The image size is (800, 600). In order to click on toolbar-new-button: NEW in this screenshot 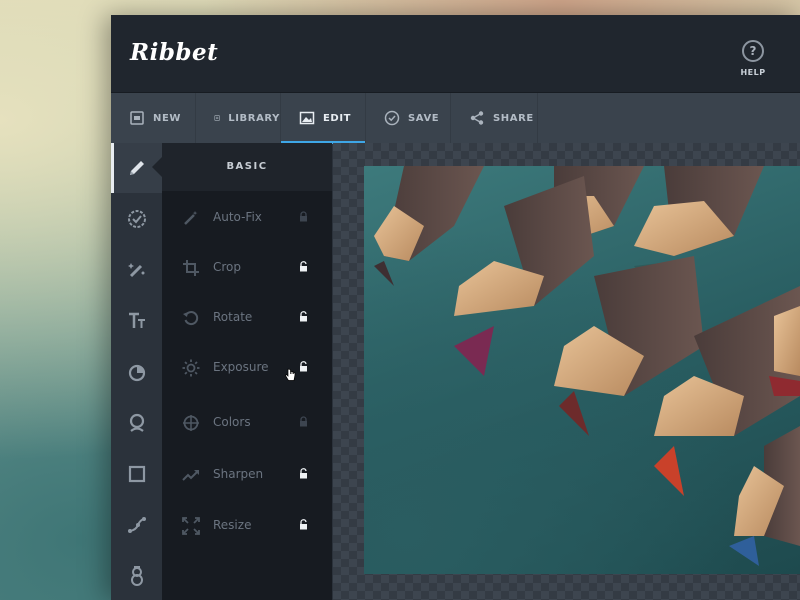, I will do `click(153, 118)`.